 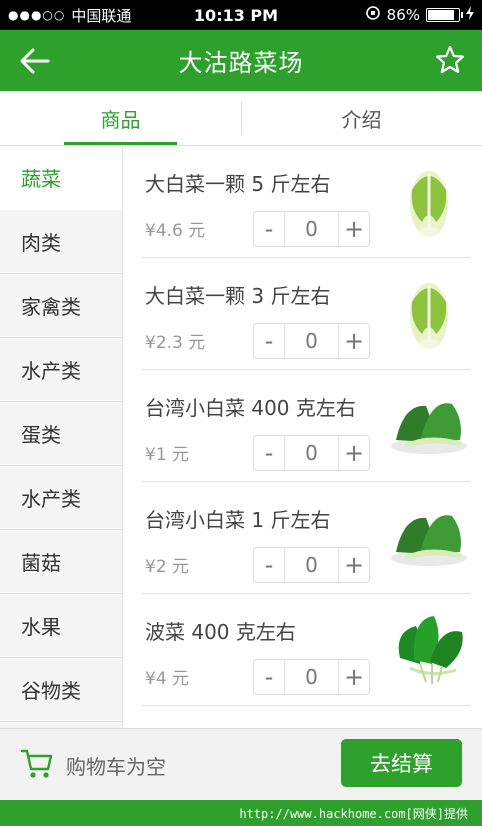 What do you see at coordinates (401, 763) in the screenshot?
I see `checkout-button: 去结算` at bounding box center [401, 763].